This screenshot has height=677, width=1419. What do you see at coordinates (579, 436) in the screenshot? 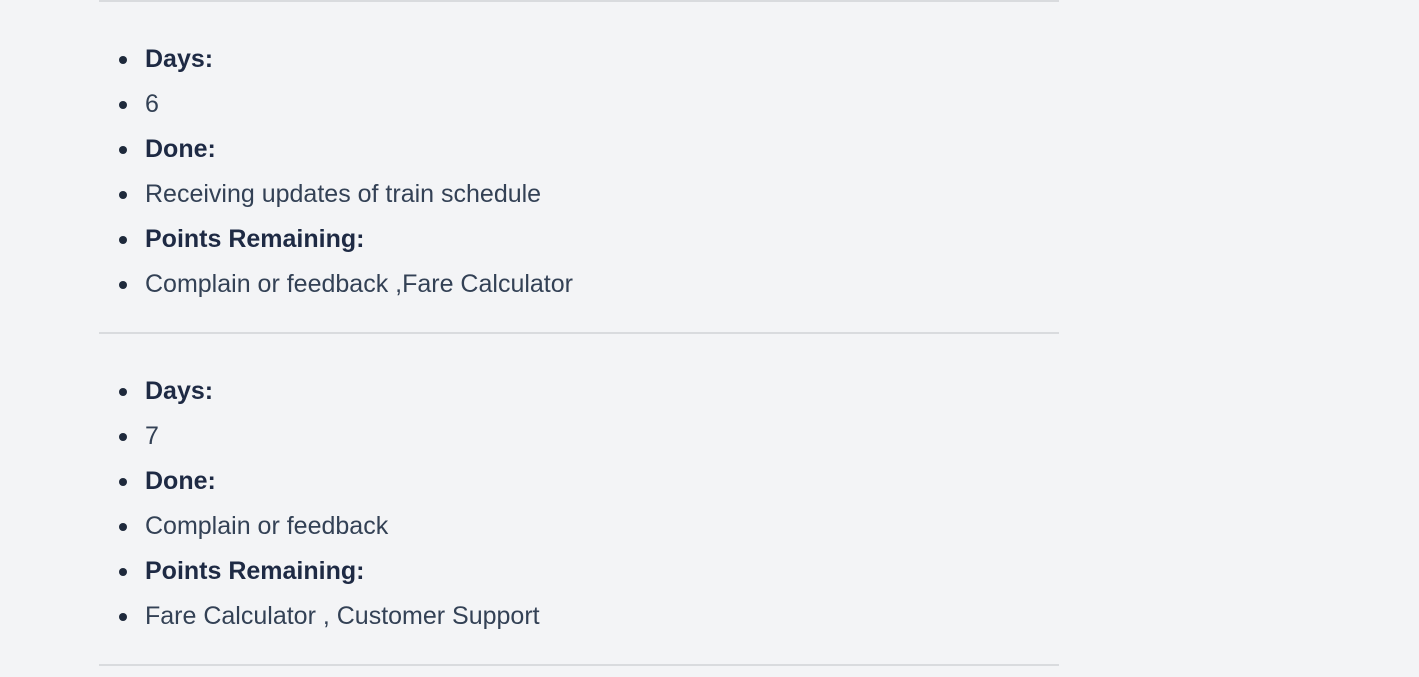
I see `days-value: 7` at bounding box center [579, 436].